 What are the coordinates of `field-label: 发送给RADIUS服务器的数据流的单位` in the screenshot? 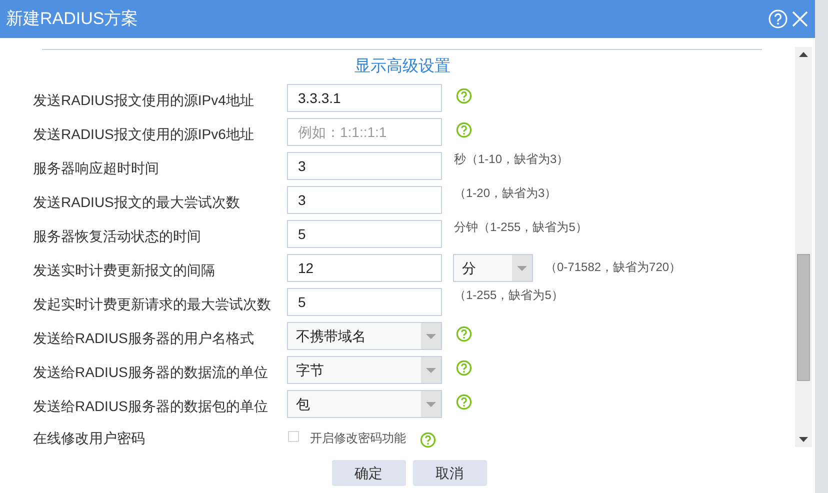 It's located at (151, 372).